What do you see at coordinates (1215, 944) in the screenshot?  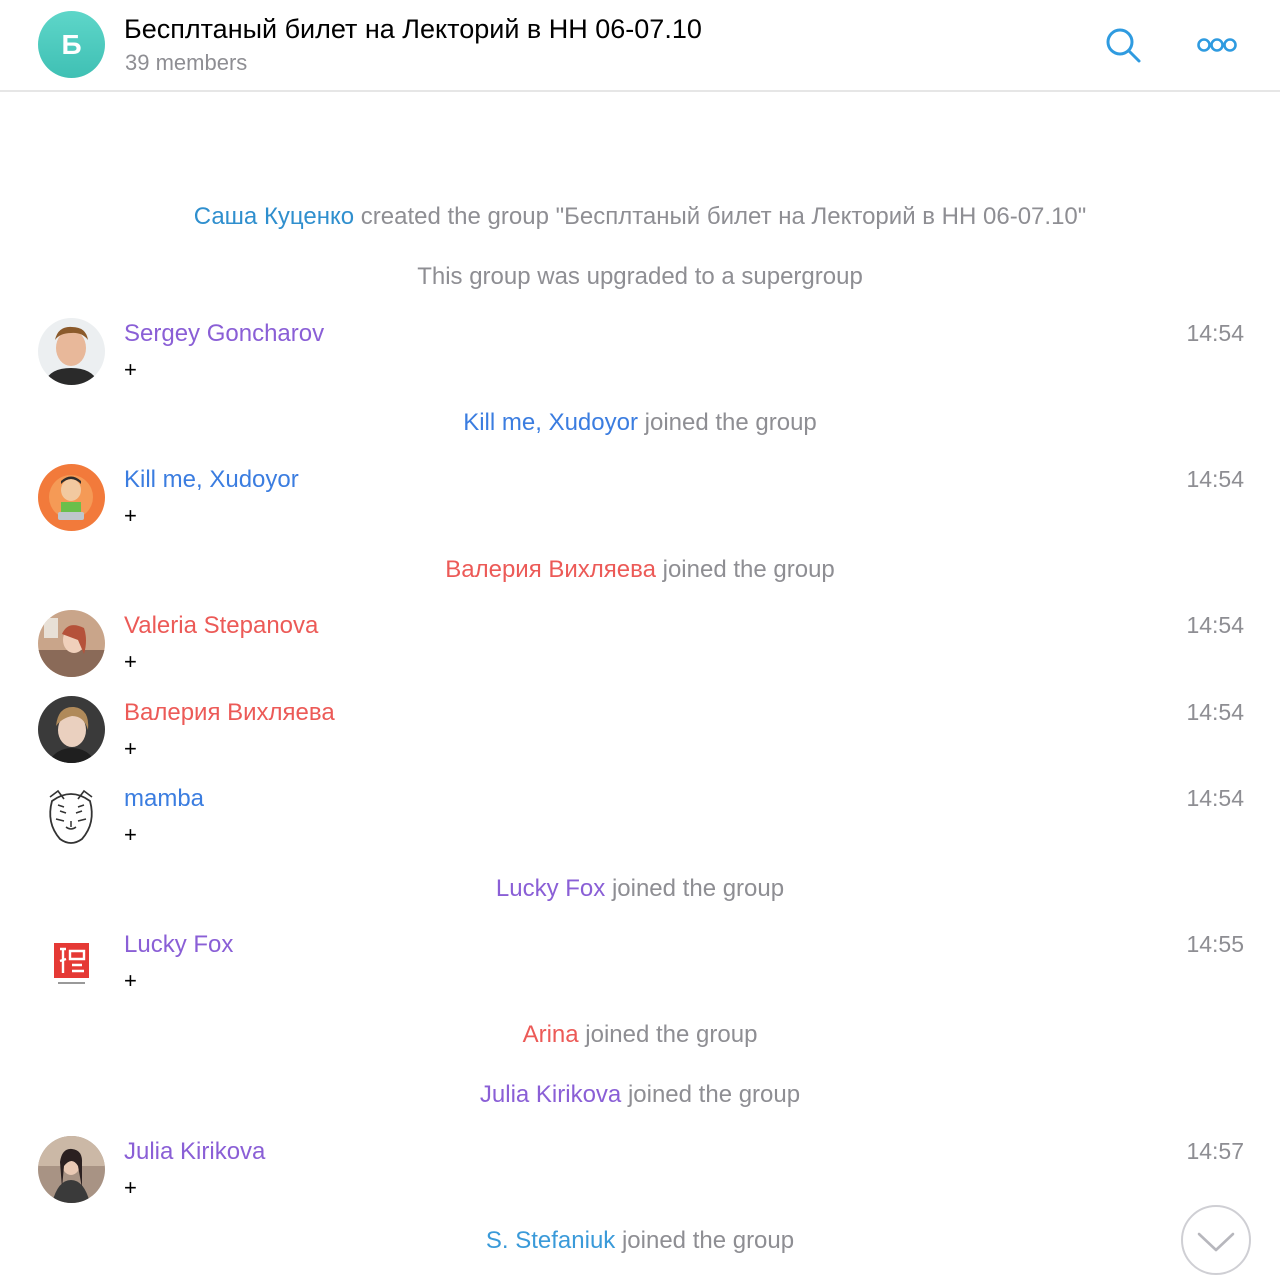 I see `message-time: 14:55` at bounding box center [1215, 944].